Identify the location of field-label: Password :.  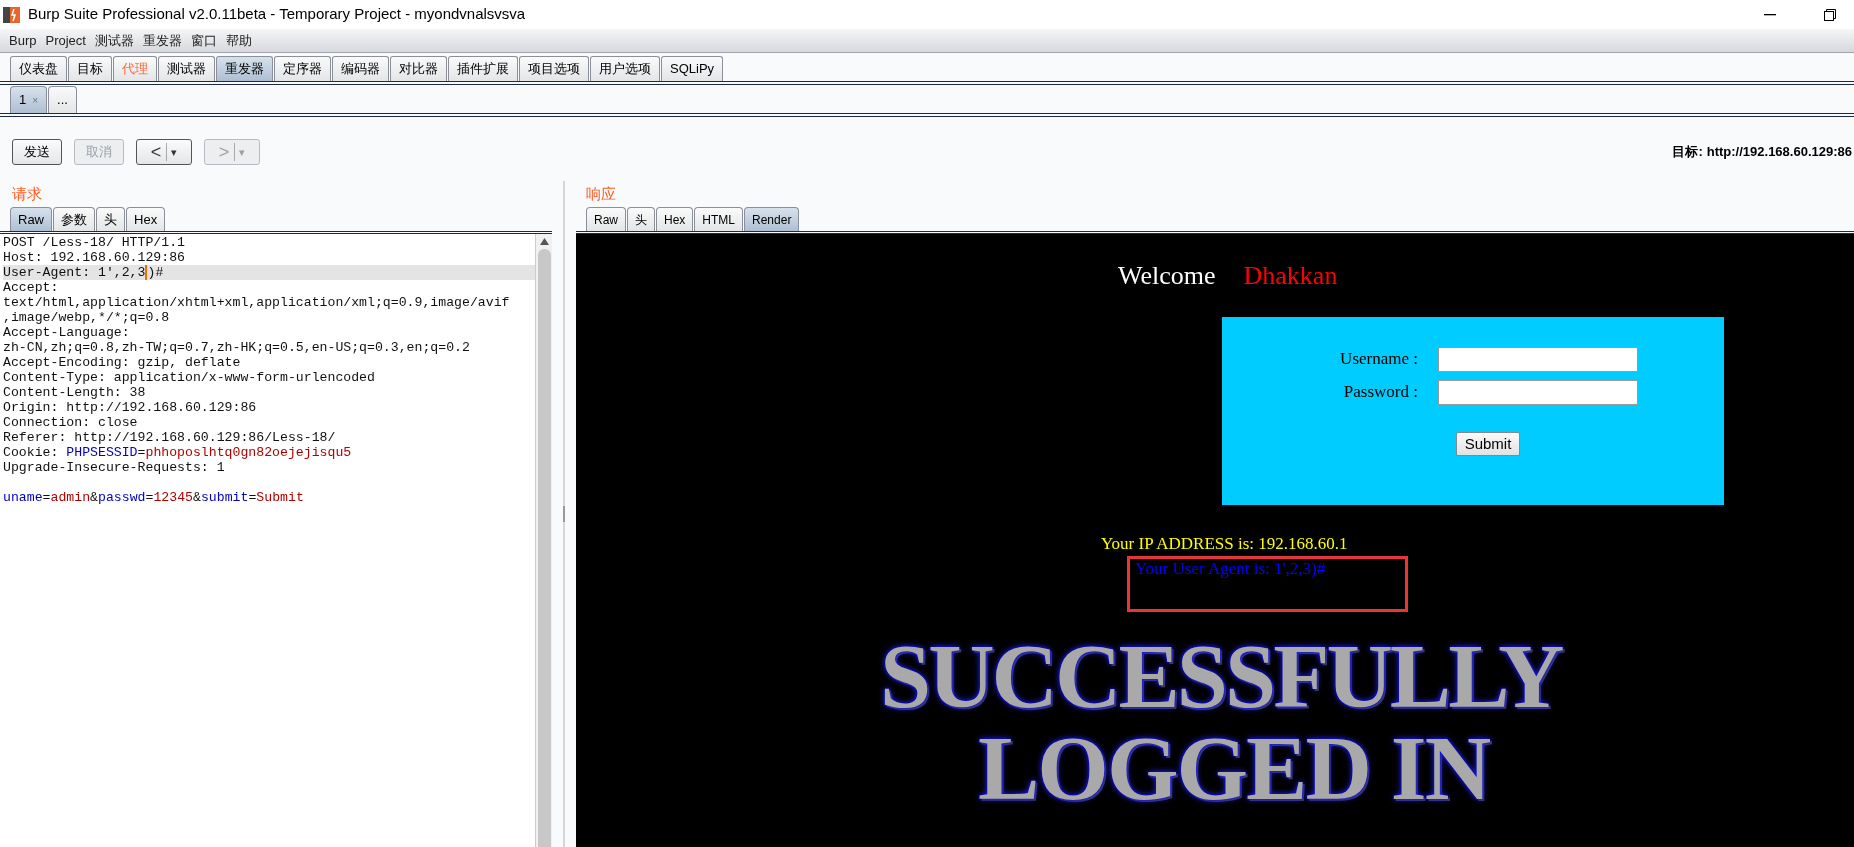
(1380, 392).